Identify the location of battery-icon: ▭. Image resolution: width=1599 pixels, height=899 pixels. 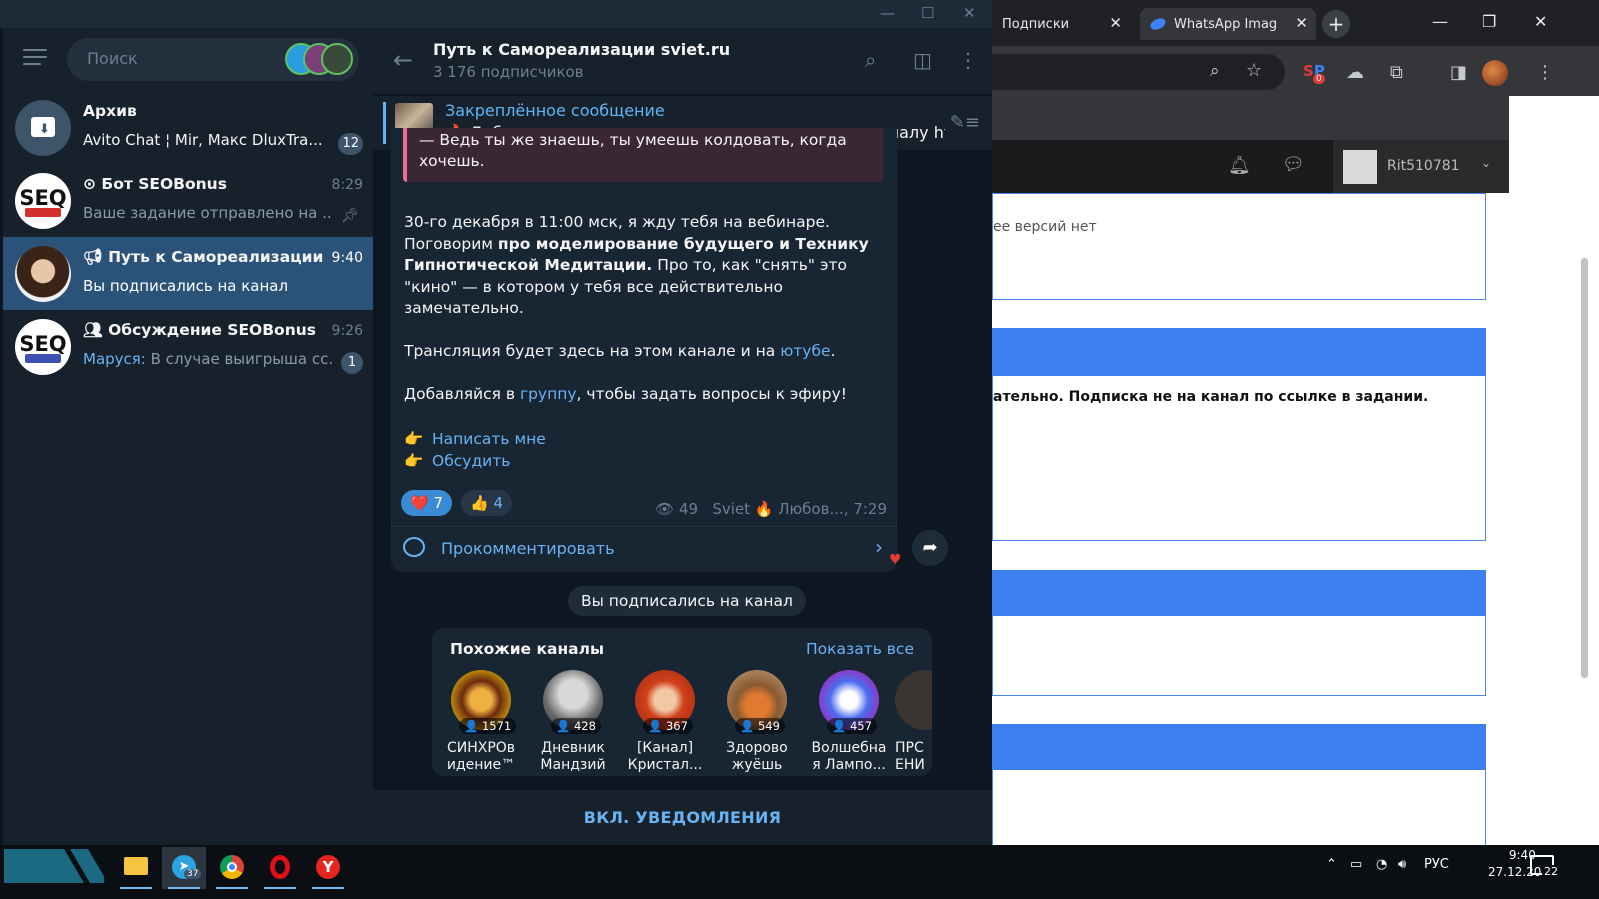
(1356, 864).